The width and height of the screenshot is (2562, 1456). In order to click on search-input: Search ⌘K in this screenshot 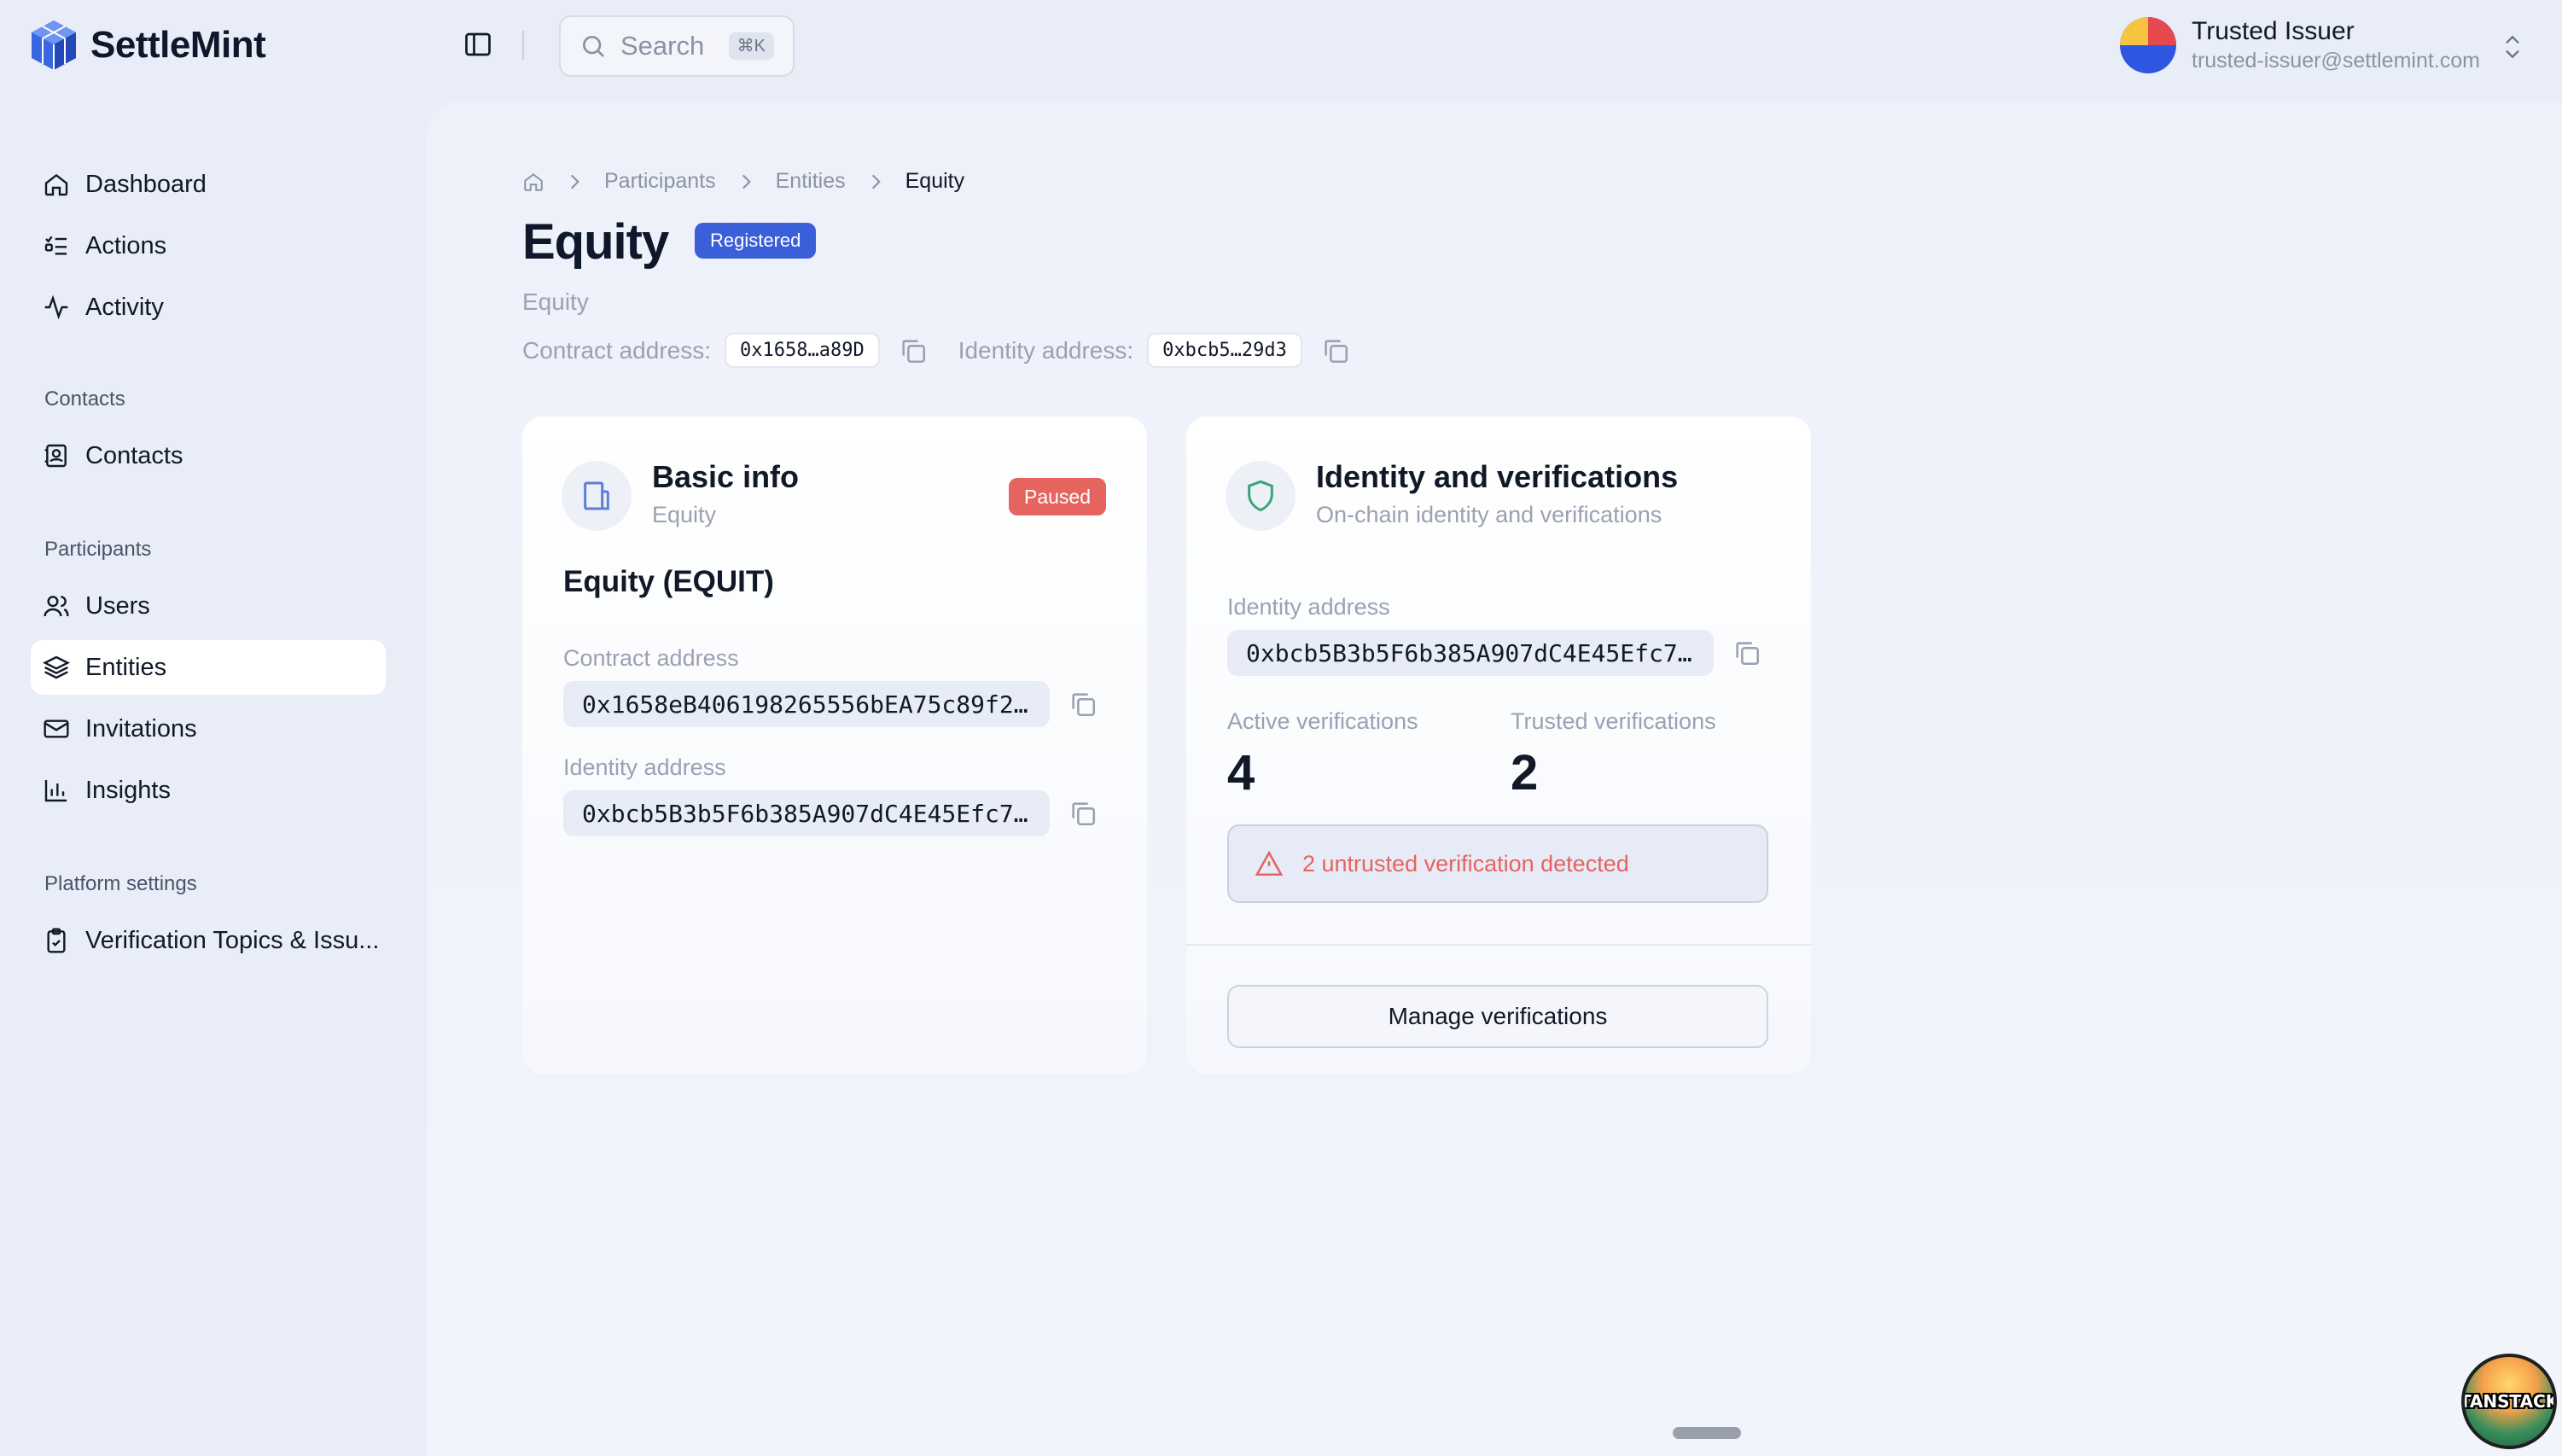, I will do `click(677, 46)`.